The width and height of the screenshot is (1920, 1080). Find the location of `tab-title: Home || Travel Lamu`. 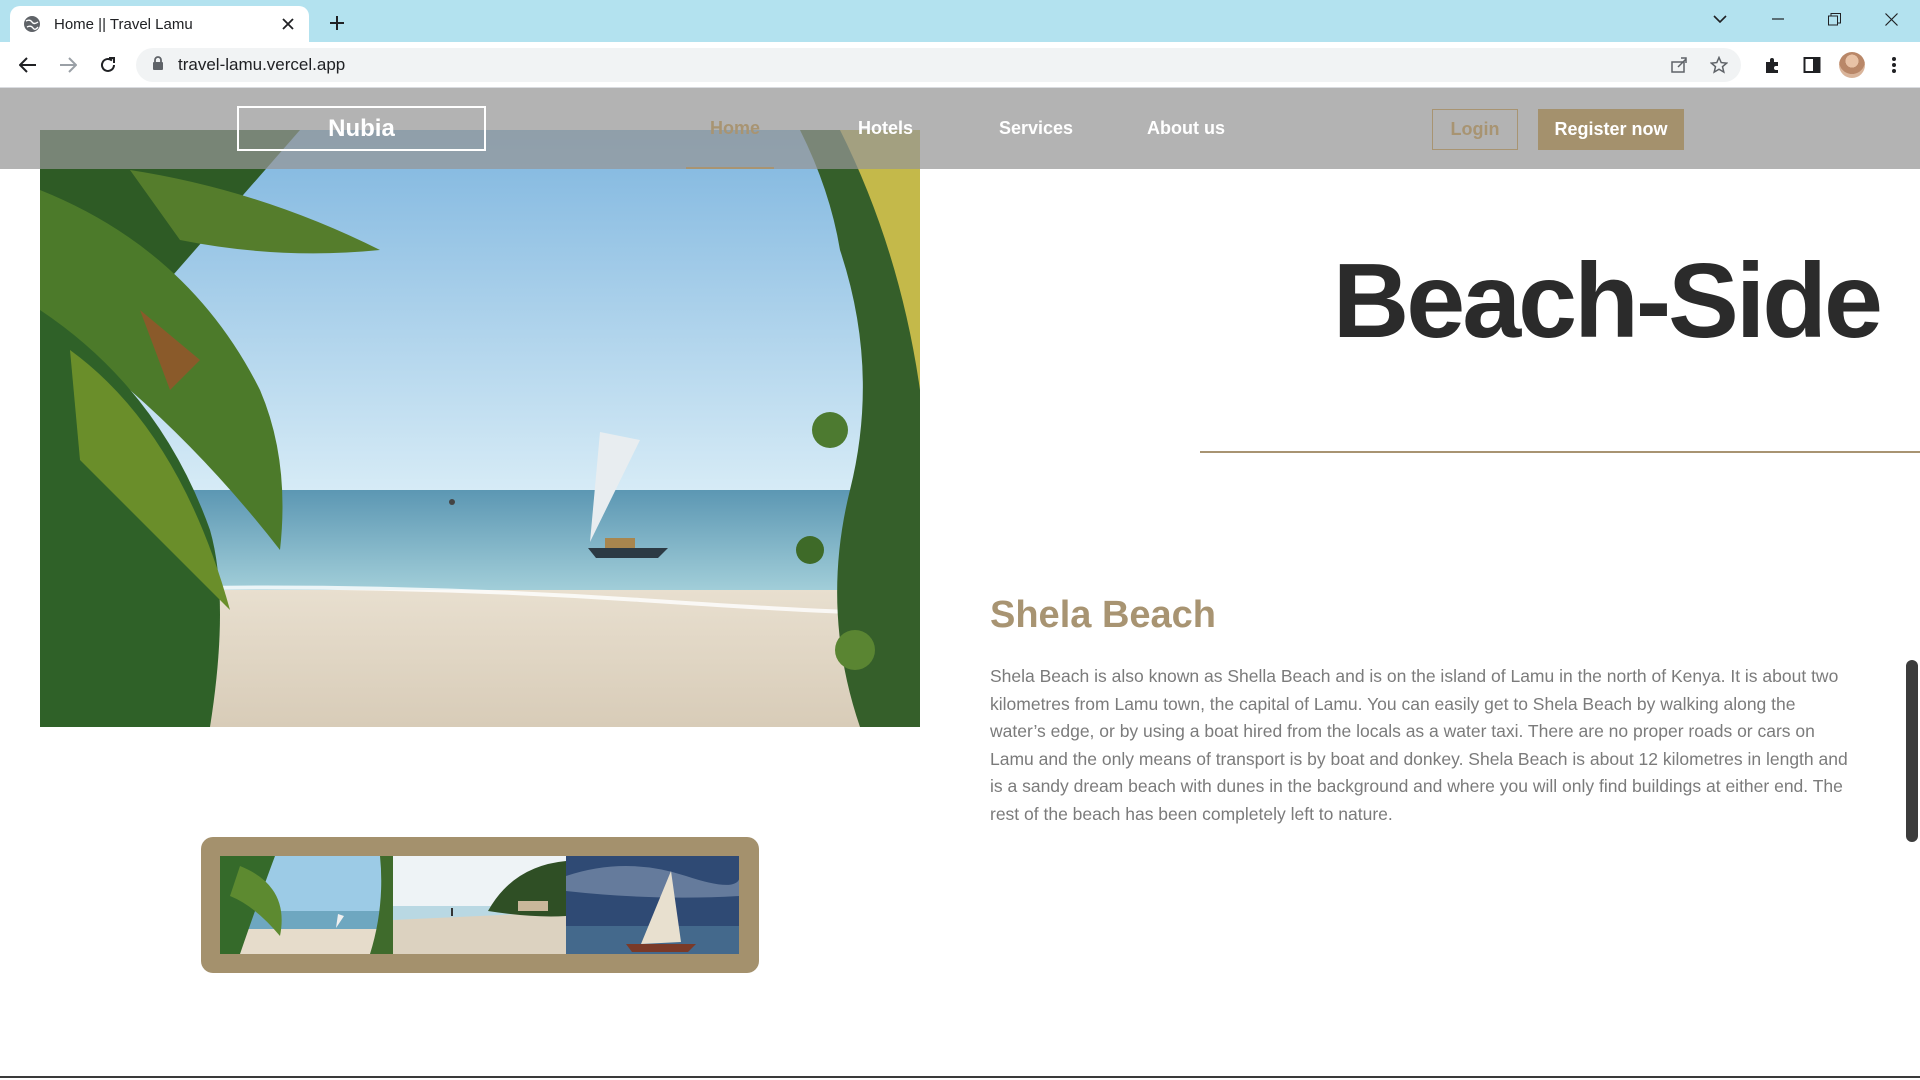

tab-title: Home || Travel Lamu is located at coordinates (123, 24).